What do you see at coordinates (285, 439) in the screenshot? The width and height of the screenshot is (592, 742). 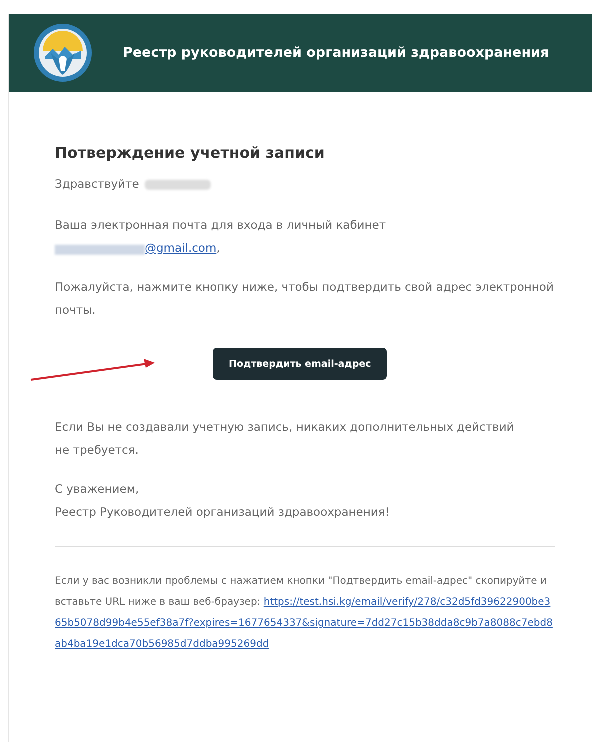 I see `notice-text: Если Вы не создавали учетную запись, никаких дополнительных действий не требуется.` at bounding box center [285, 439].